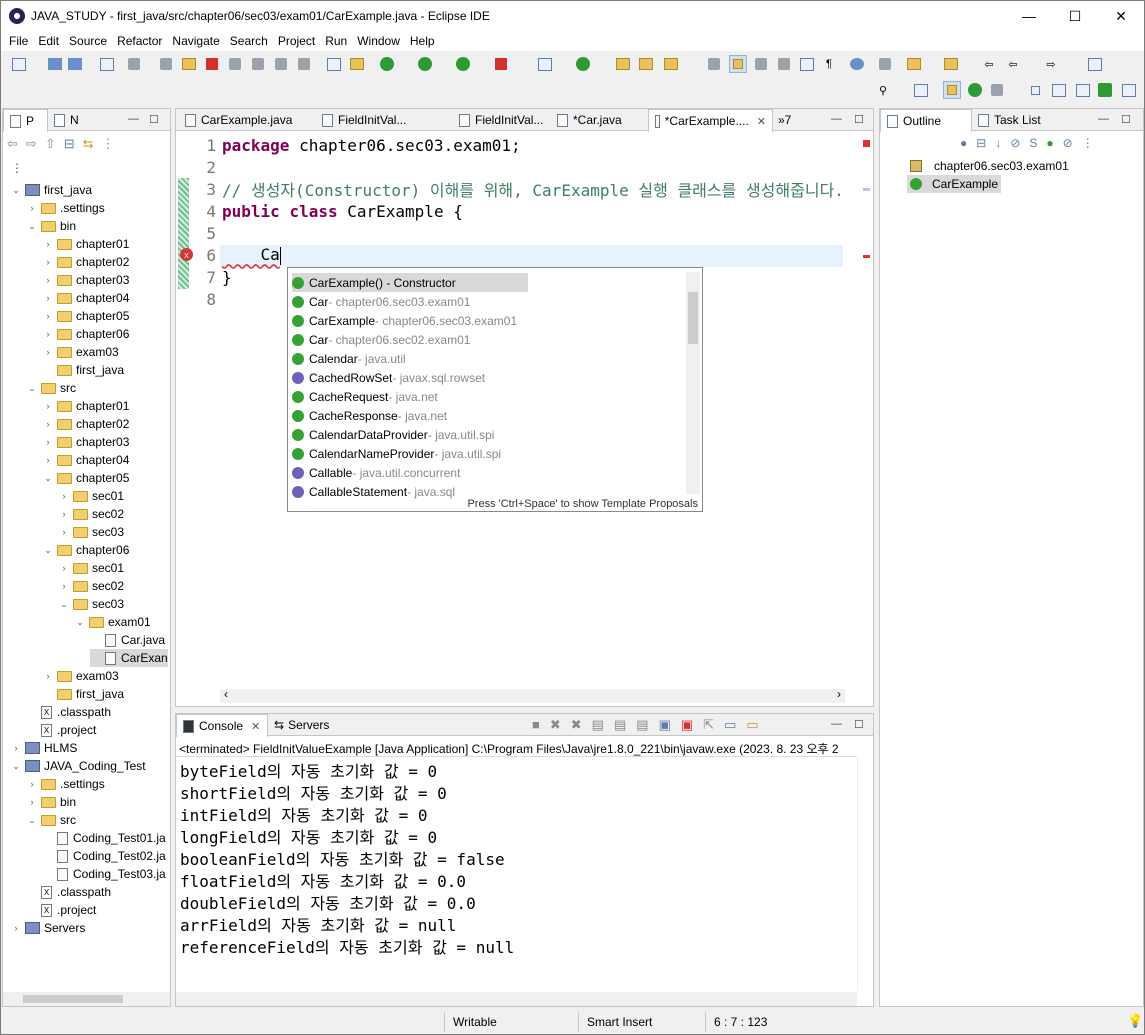 The image size is (1145, 1035). Describe the element at coordinates (199, 233) in the screenshot. I see `code-line: 5` at that location.